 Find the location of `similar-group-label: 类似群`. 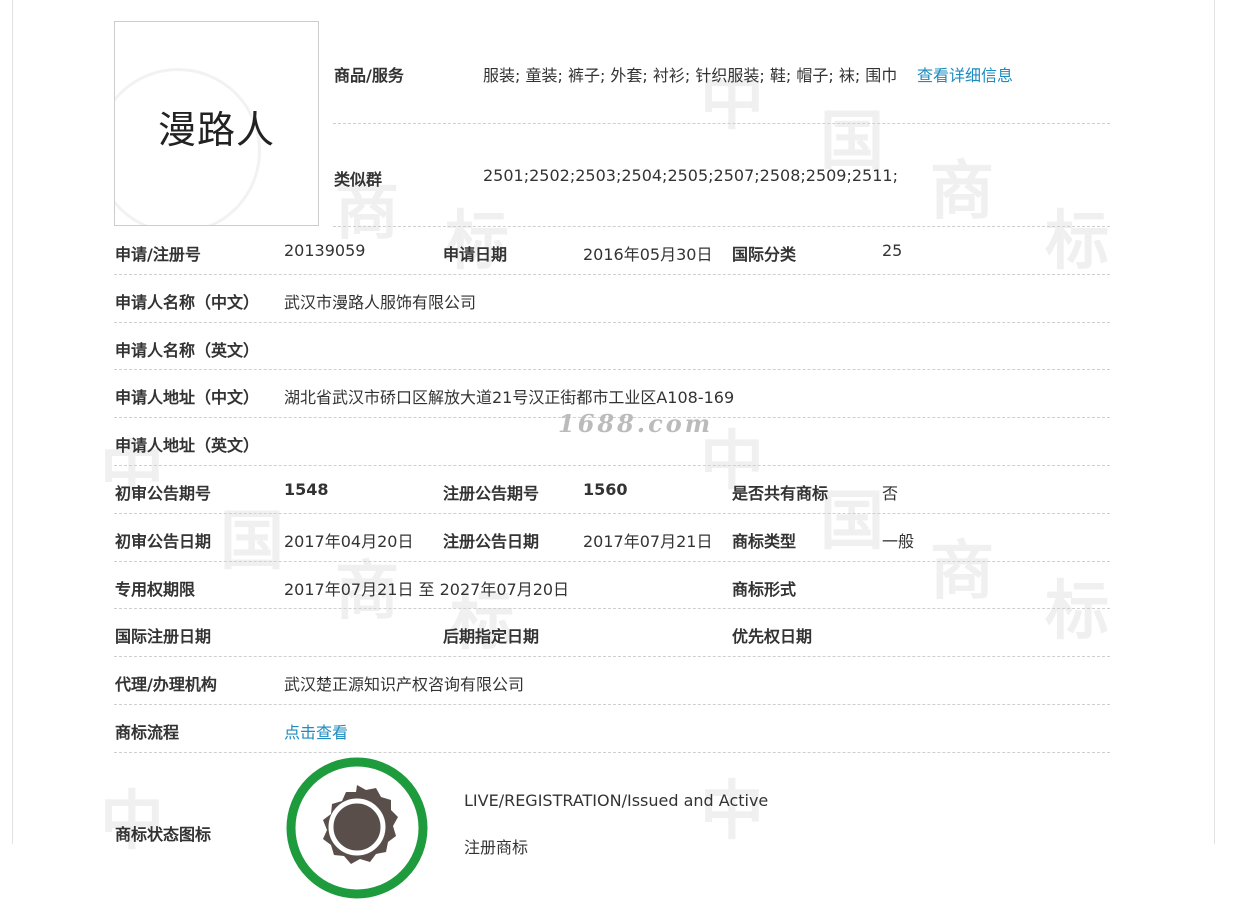

similar-group-label: 类似群 is located at coordinates (358, 179).